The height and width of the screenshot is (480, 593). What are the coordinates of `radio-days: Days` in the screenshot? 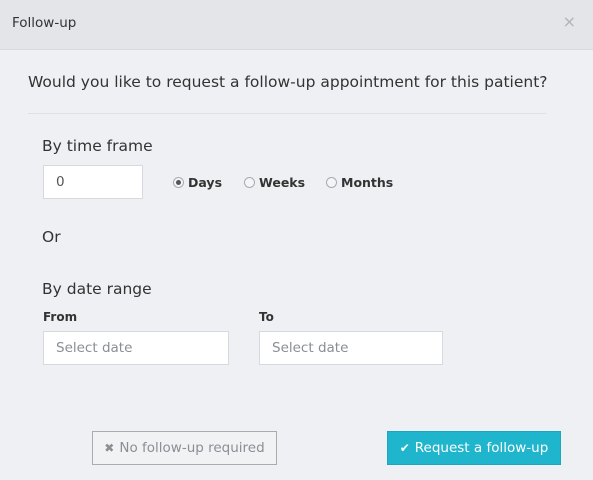 It's located at (197, 182).